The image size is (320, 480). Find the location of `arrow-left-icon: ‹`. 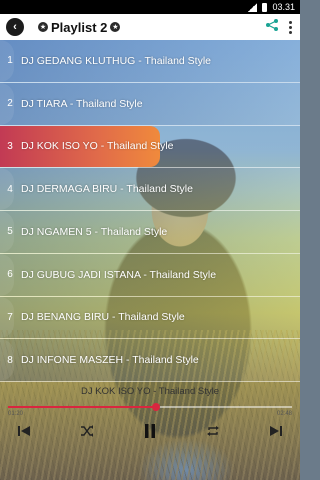

arrow-left-icon: ‹ is located at coordinates (15, 27).